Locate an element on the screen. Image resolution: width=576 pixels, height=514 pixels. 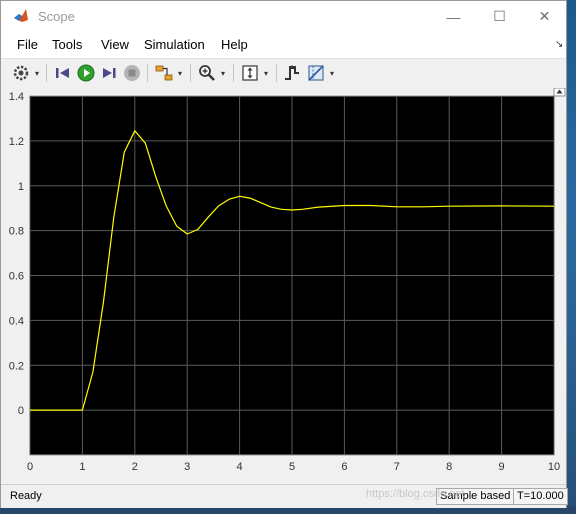
y-tick-label: 0 is located at coordinates (21, 411).